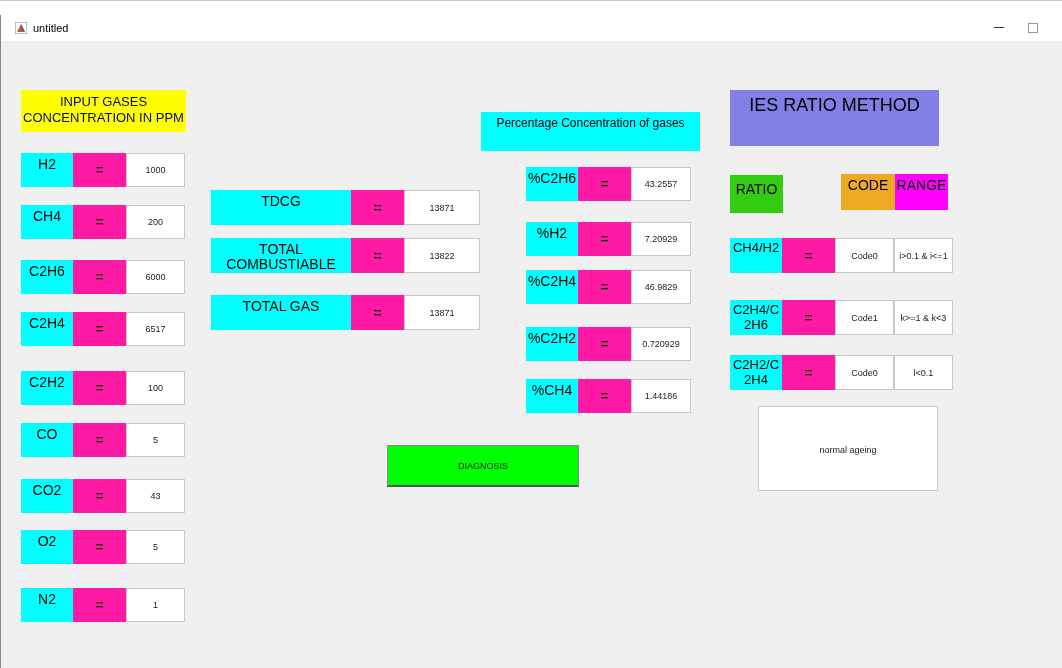 This screenshot has width=1062, height=668. I want to click on app-icon, so click(21, 28).